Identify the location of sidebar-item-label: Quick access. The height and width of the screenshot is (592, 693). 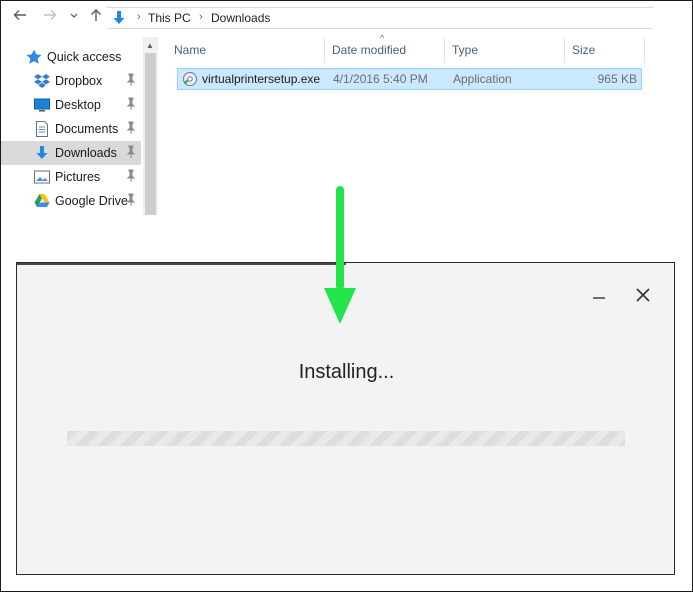
(84, 57).